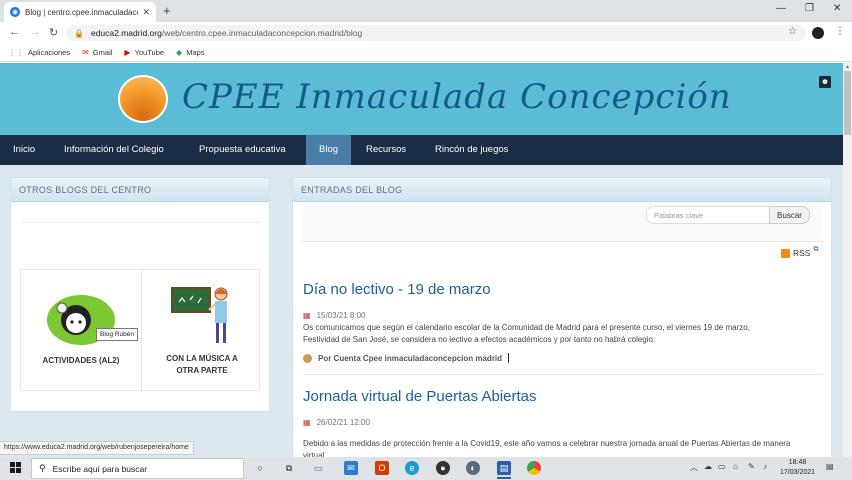 The image size is (852, 480). Describe the element at coordinates (471, 150) in the screenshot. I see `nav-rincon-juegos: Rincón de juegos` at that location.